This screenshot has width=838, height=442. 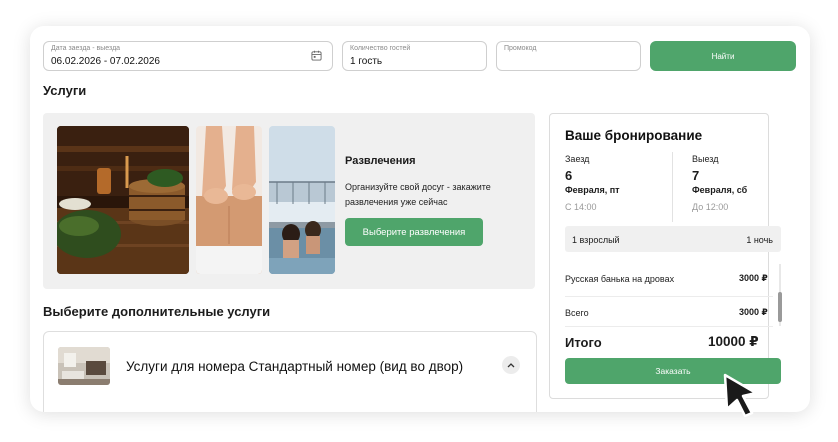 I want to click on hot-tub-photo, so click(x=302, y=200).